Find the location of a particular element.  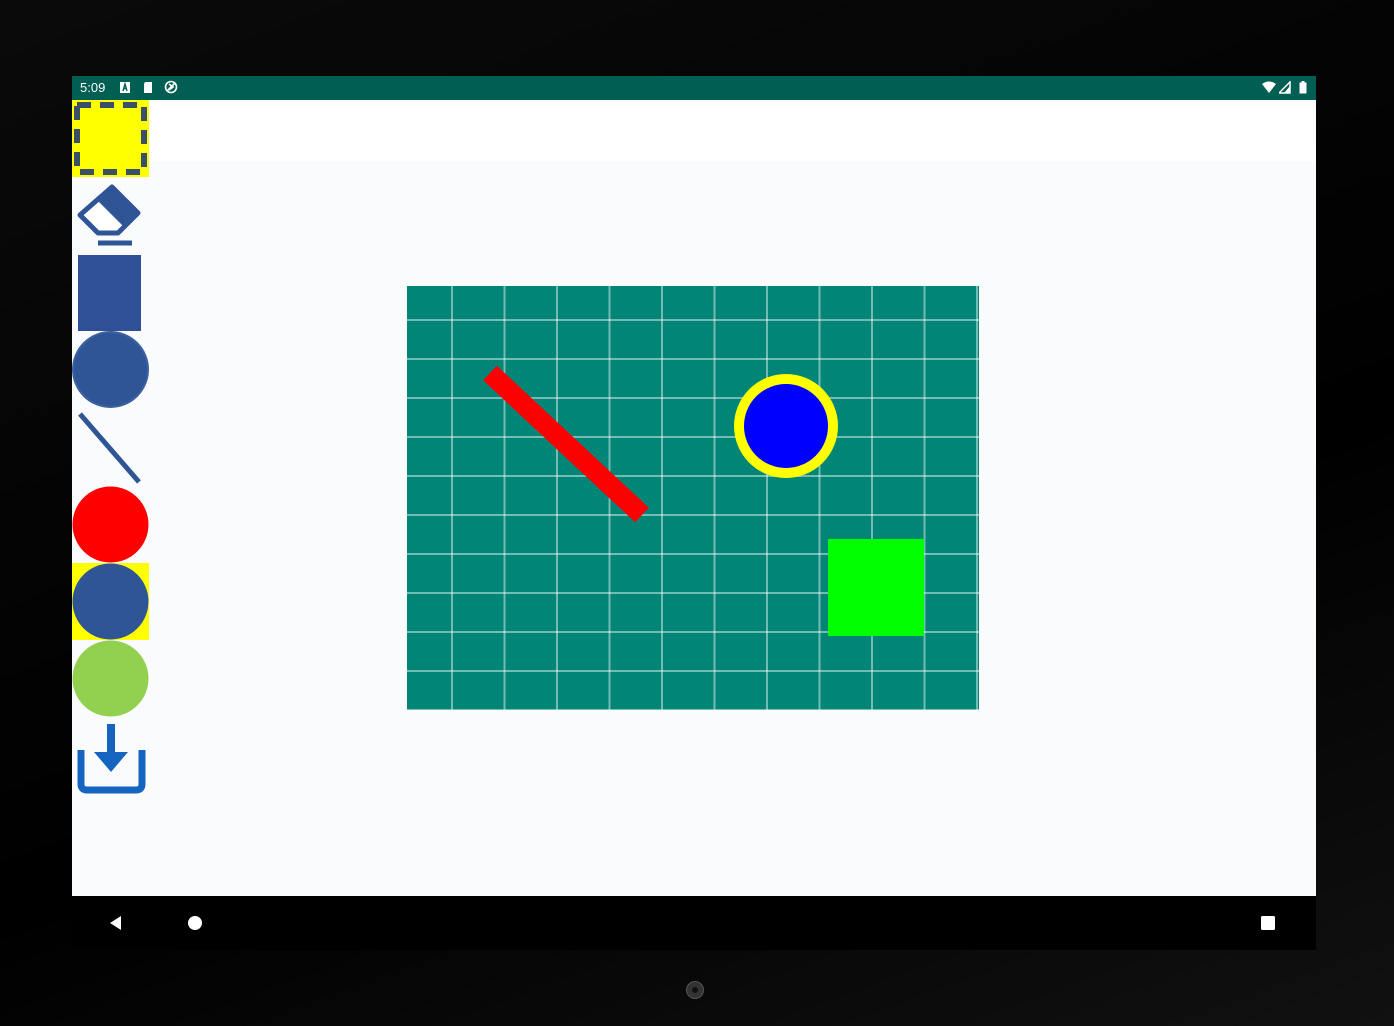

red-line-shape is located at coordinates (566, 444).